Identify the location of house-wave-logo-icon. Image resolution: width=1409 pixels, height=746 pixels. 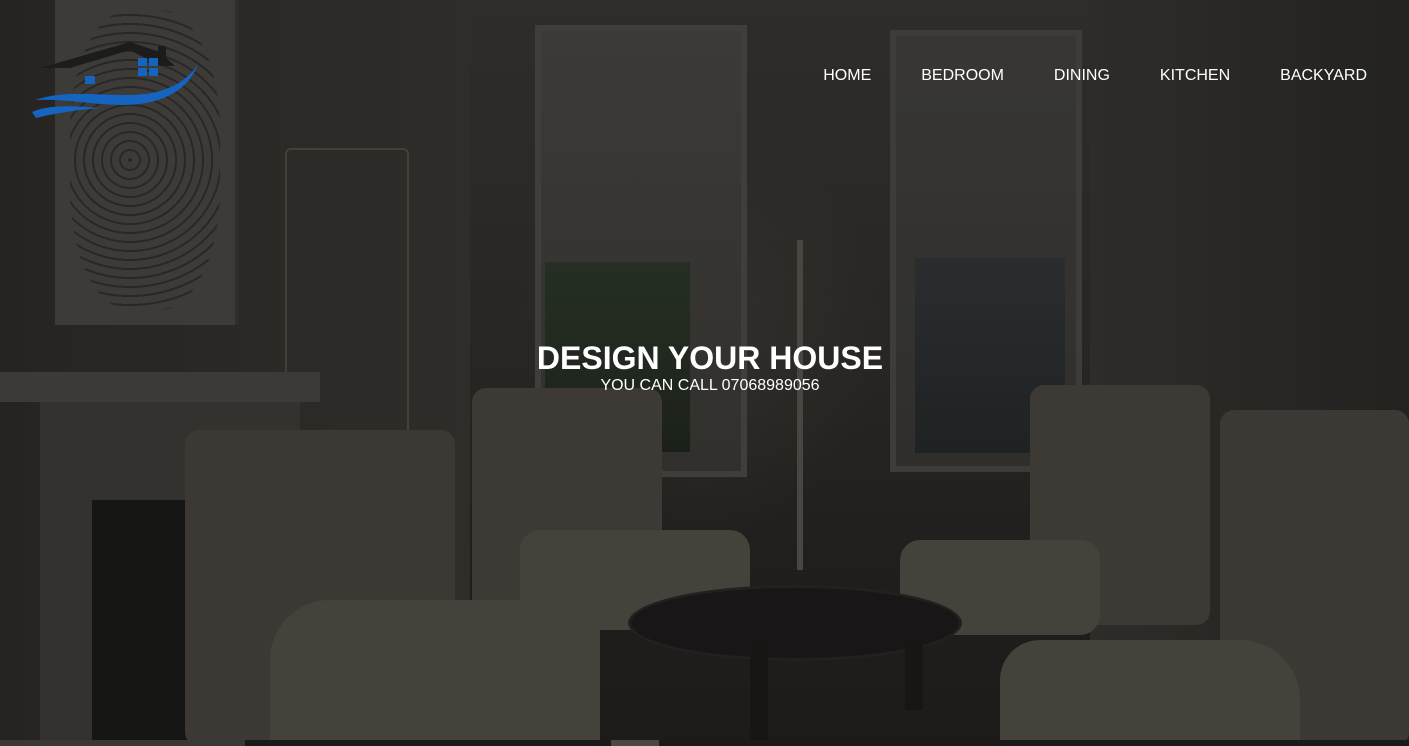
(115, 80).